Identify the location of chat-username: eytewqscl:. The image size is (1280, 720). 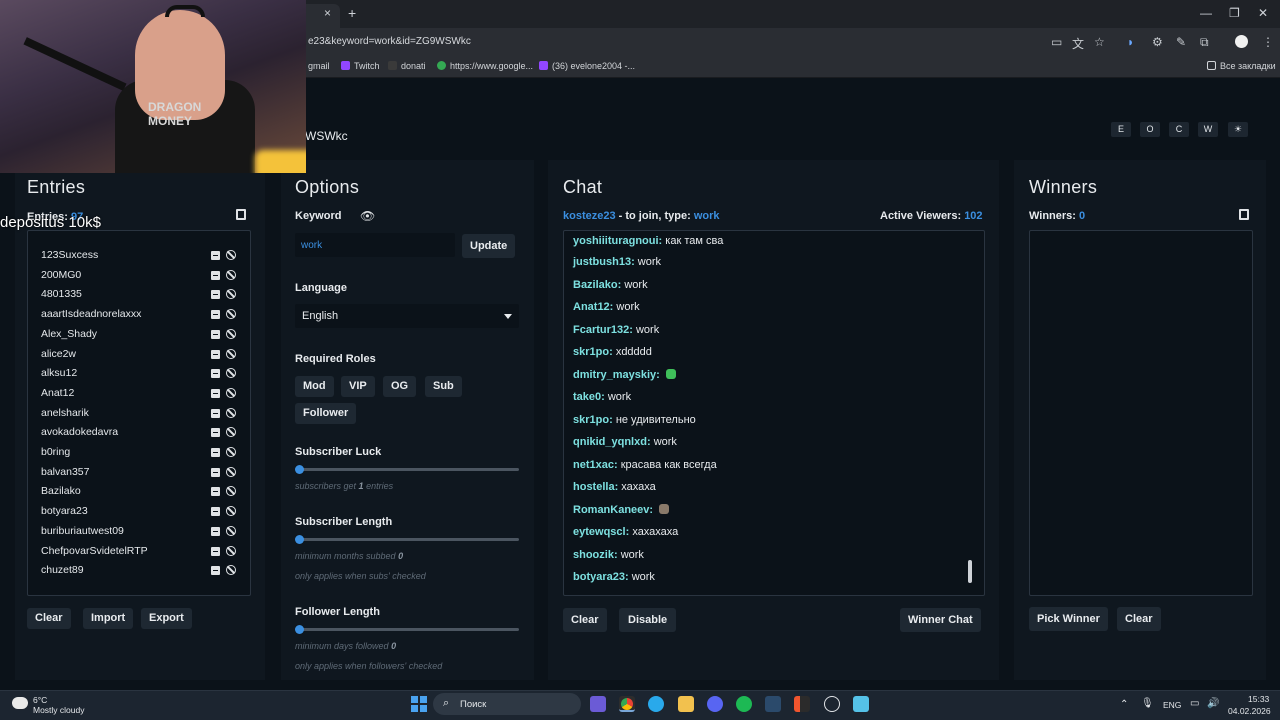
(601, 532).